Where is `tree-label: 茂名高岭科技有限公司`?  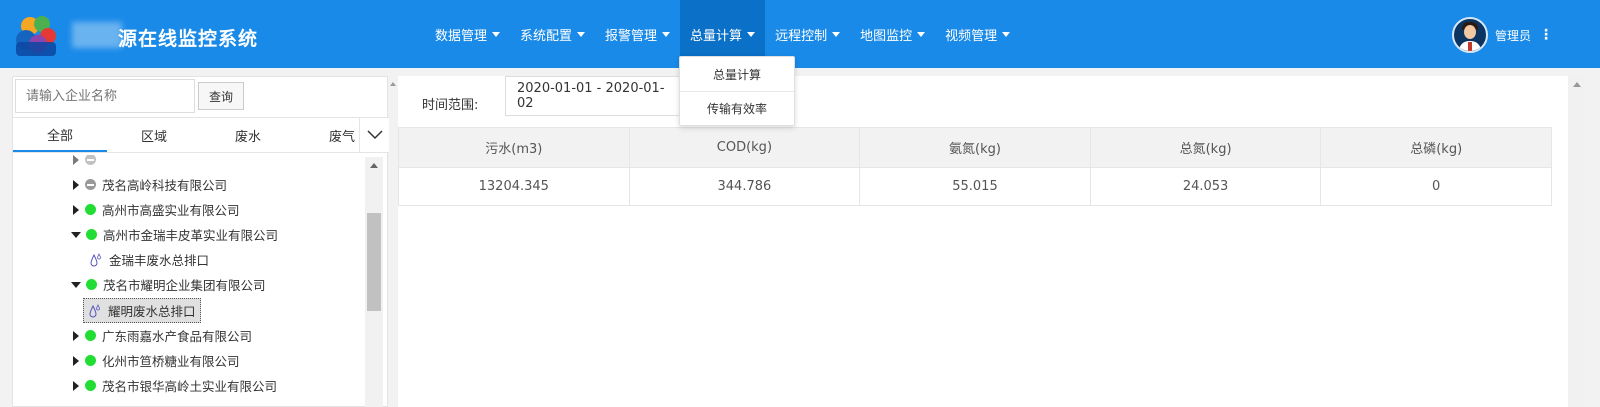 tree-label: 茂名高岭科技有限公司 is located at coordinates (165, 185).